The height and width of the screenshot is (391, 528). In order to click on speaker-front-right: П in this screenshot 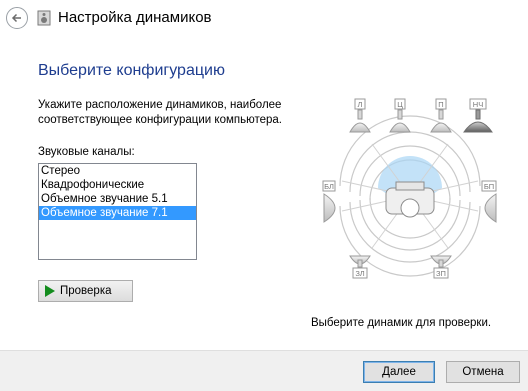, I will do `click(441, 115)`.